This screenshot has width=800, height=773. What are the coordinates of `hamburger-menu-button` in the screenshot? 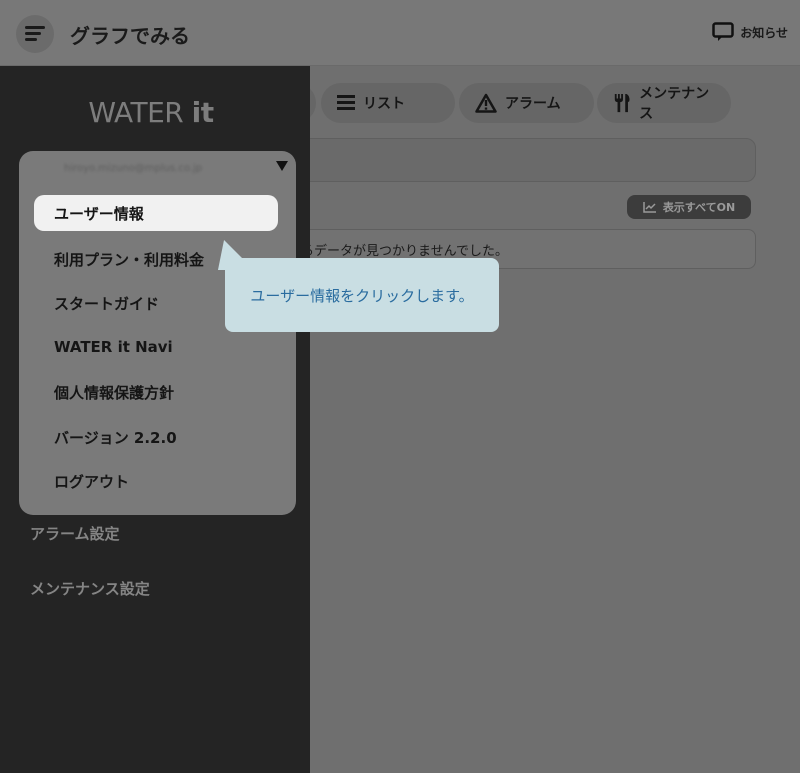 It's located at (35, 34).